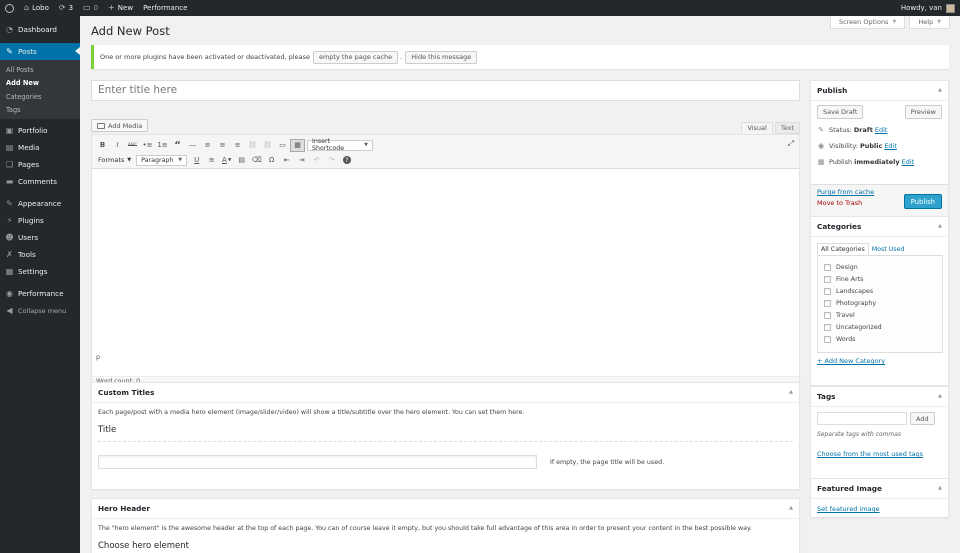 The image size is (960, 553). Describe the element at coordinates (890, 146) in the screenshot. I see `edit-visibility-link: Edit` at that location.